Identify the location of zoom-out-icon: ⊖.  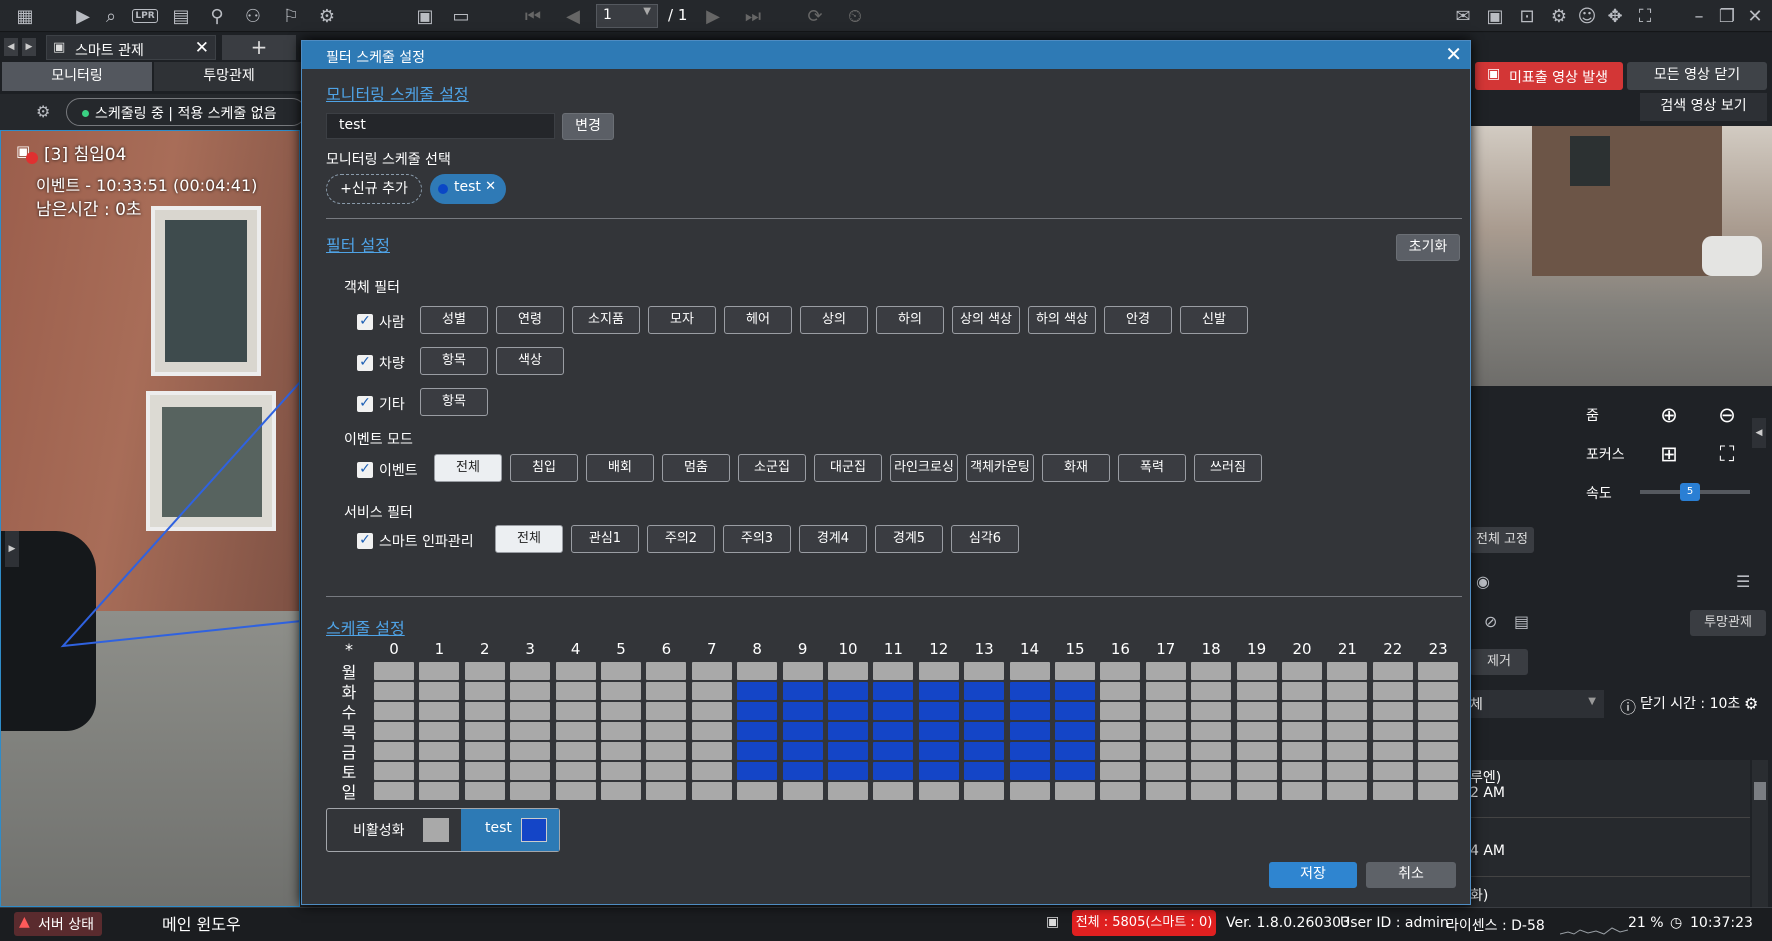
(1727, 415).